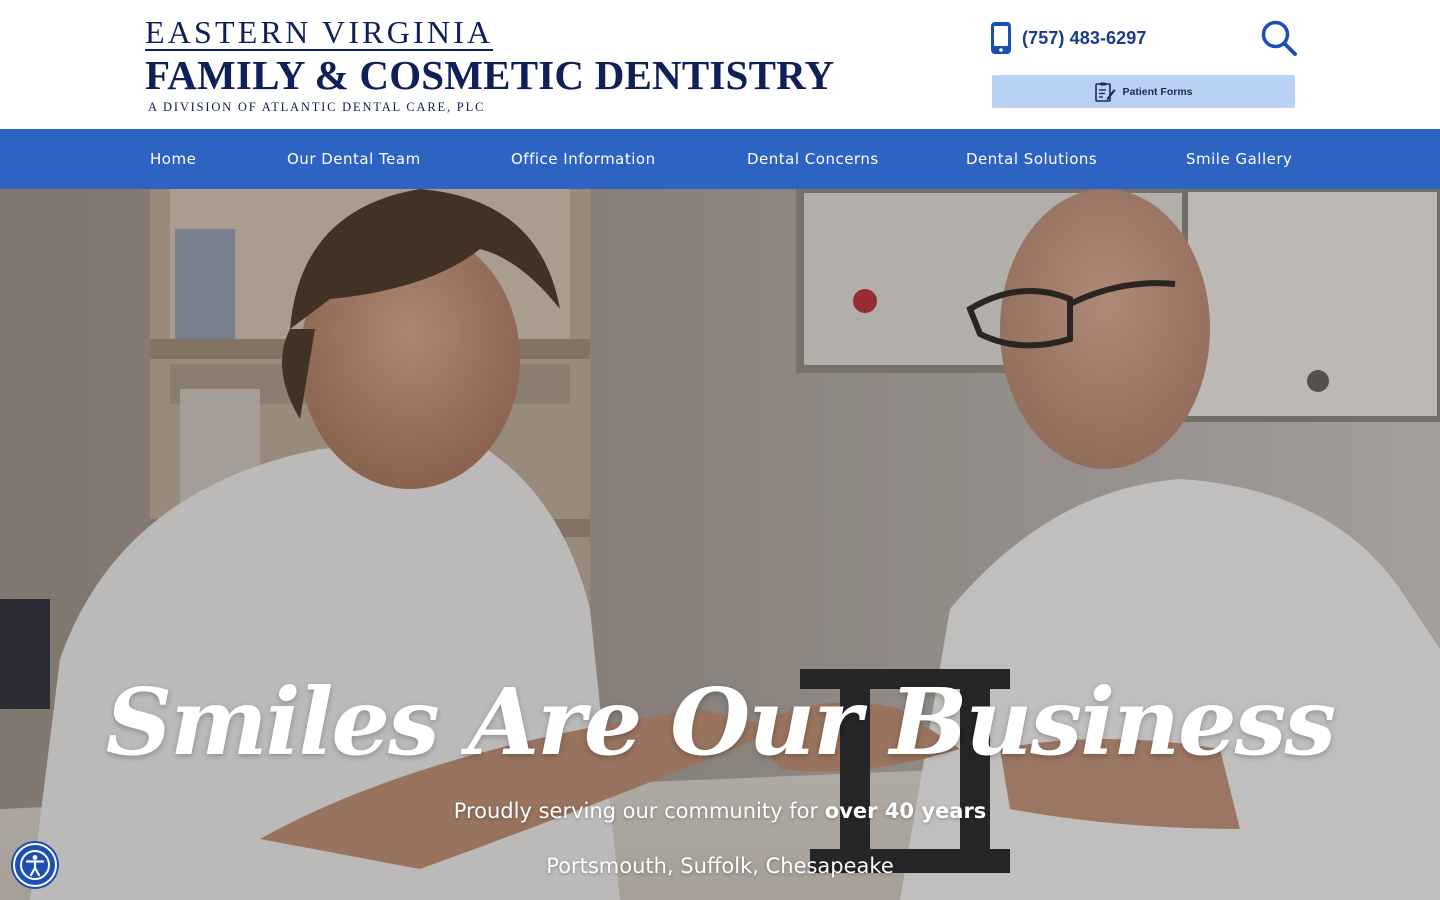 The image size is (1440, 900). Describe the element at coordinates (639, 811) in the screenshot. I see `hero-subtitle-text: Proudly serving our community for` at that location.